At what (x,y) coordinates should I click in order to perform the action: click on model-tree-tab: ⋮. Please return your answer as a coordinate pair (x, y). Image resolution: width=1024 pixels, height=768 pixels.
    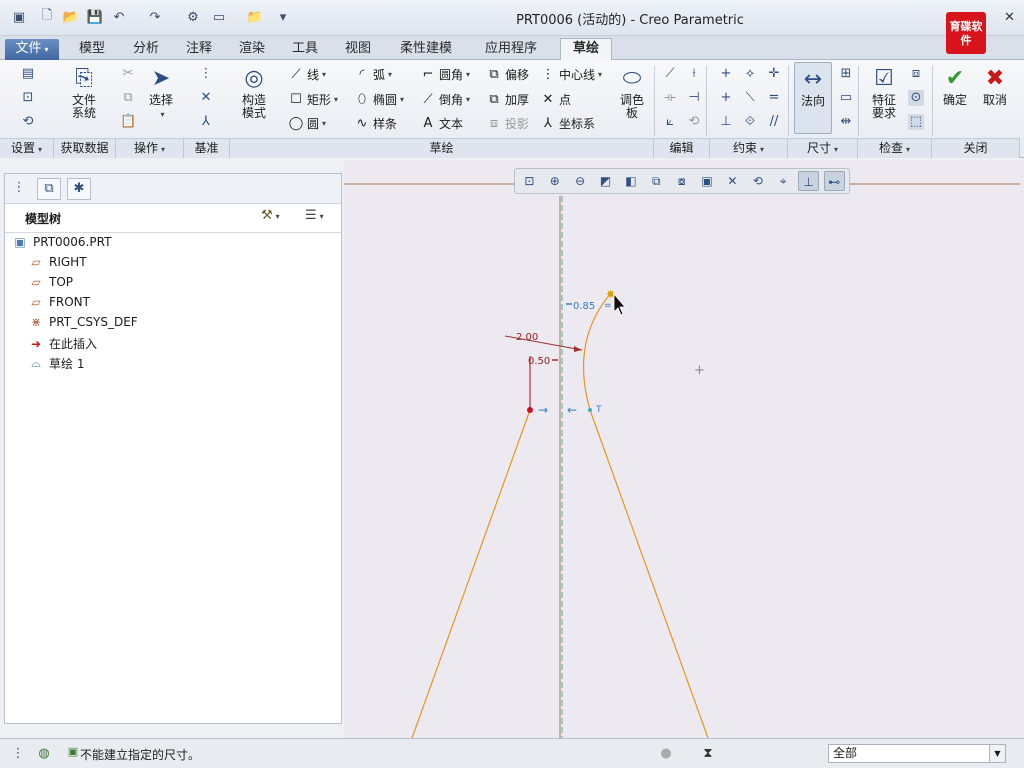
    Looking at the image, I should click on (19, 189).